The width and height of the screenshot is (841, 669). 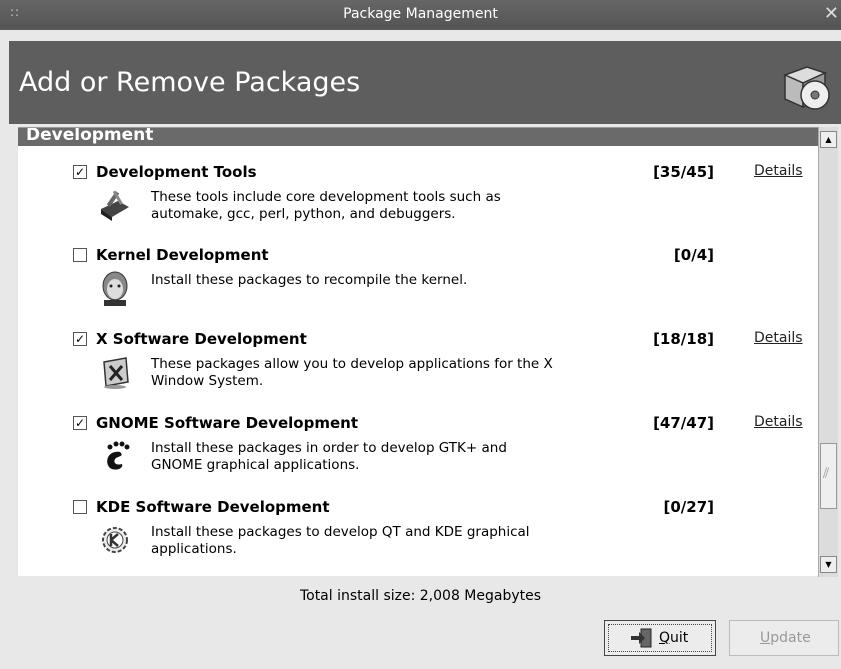 I want to click on package-count: [0/27], so click(x=688, y=507).